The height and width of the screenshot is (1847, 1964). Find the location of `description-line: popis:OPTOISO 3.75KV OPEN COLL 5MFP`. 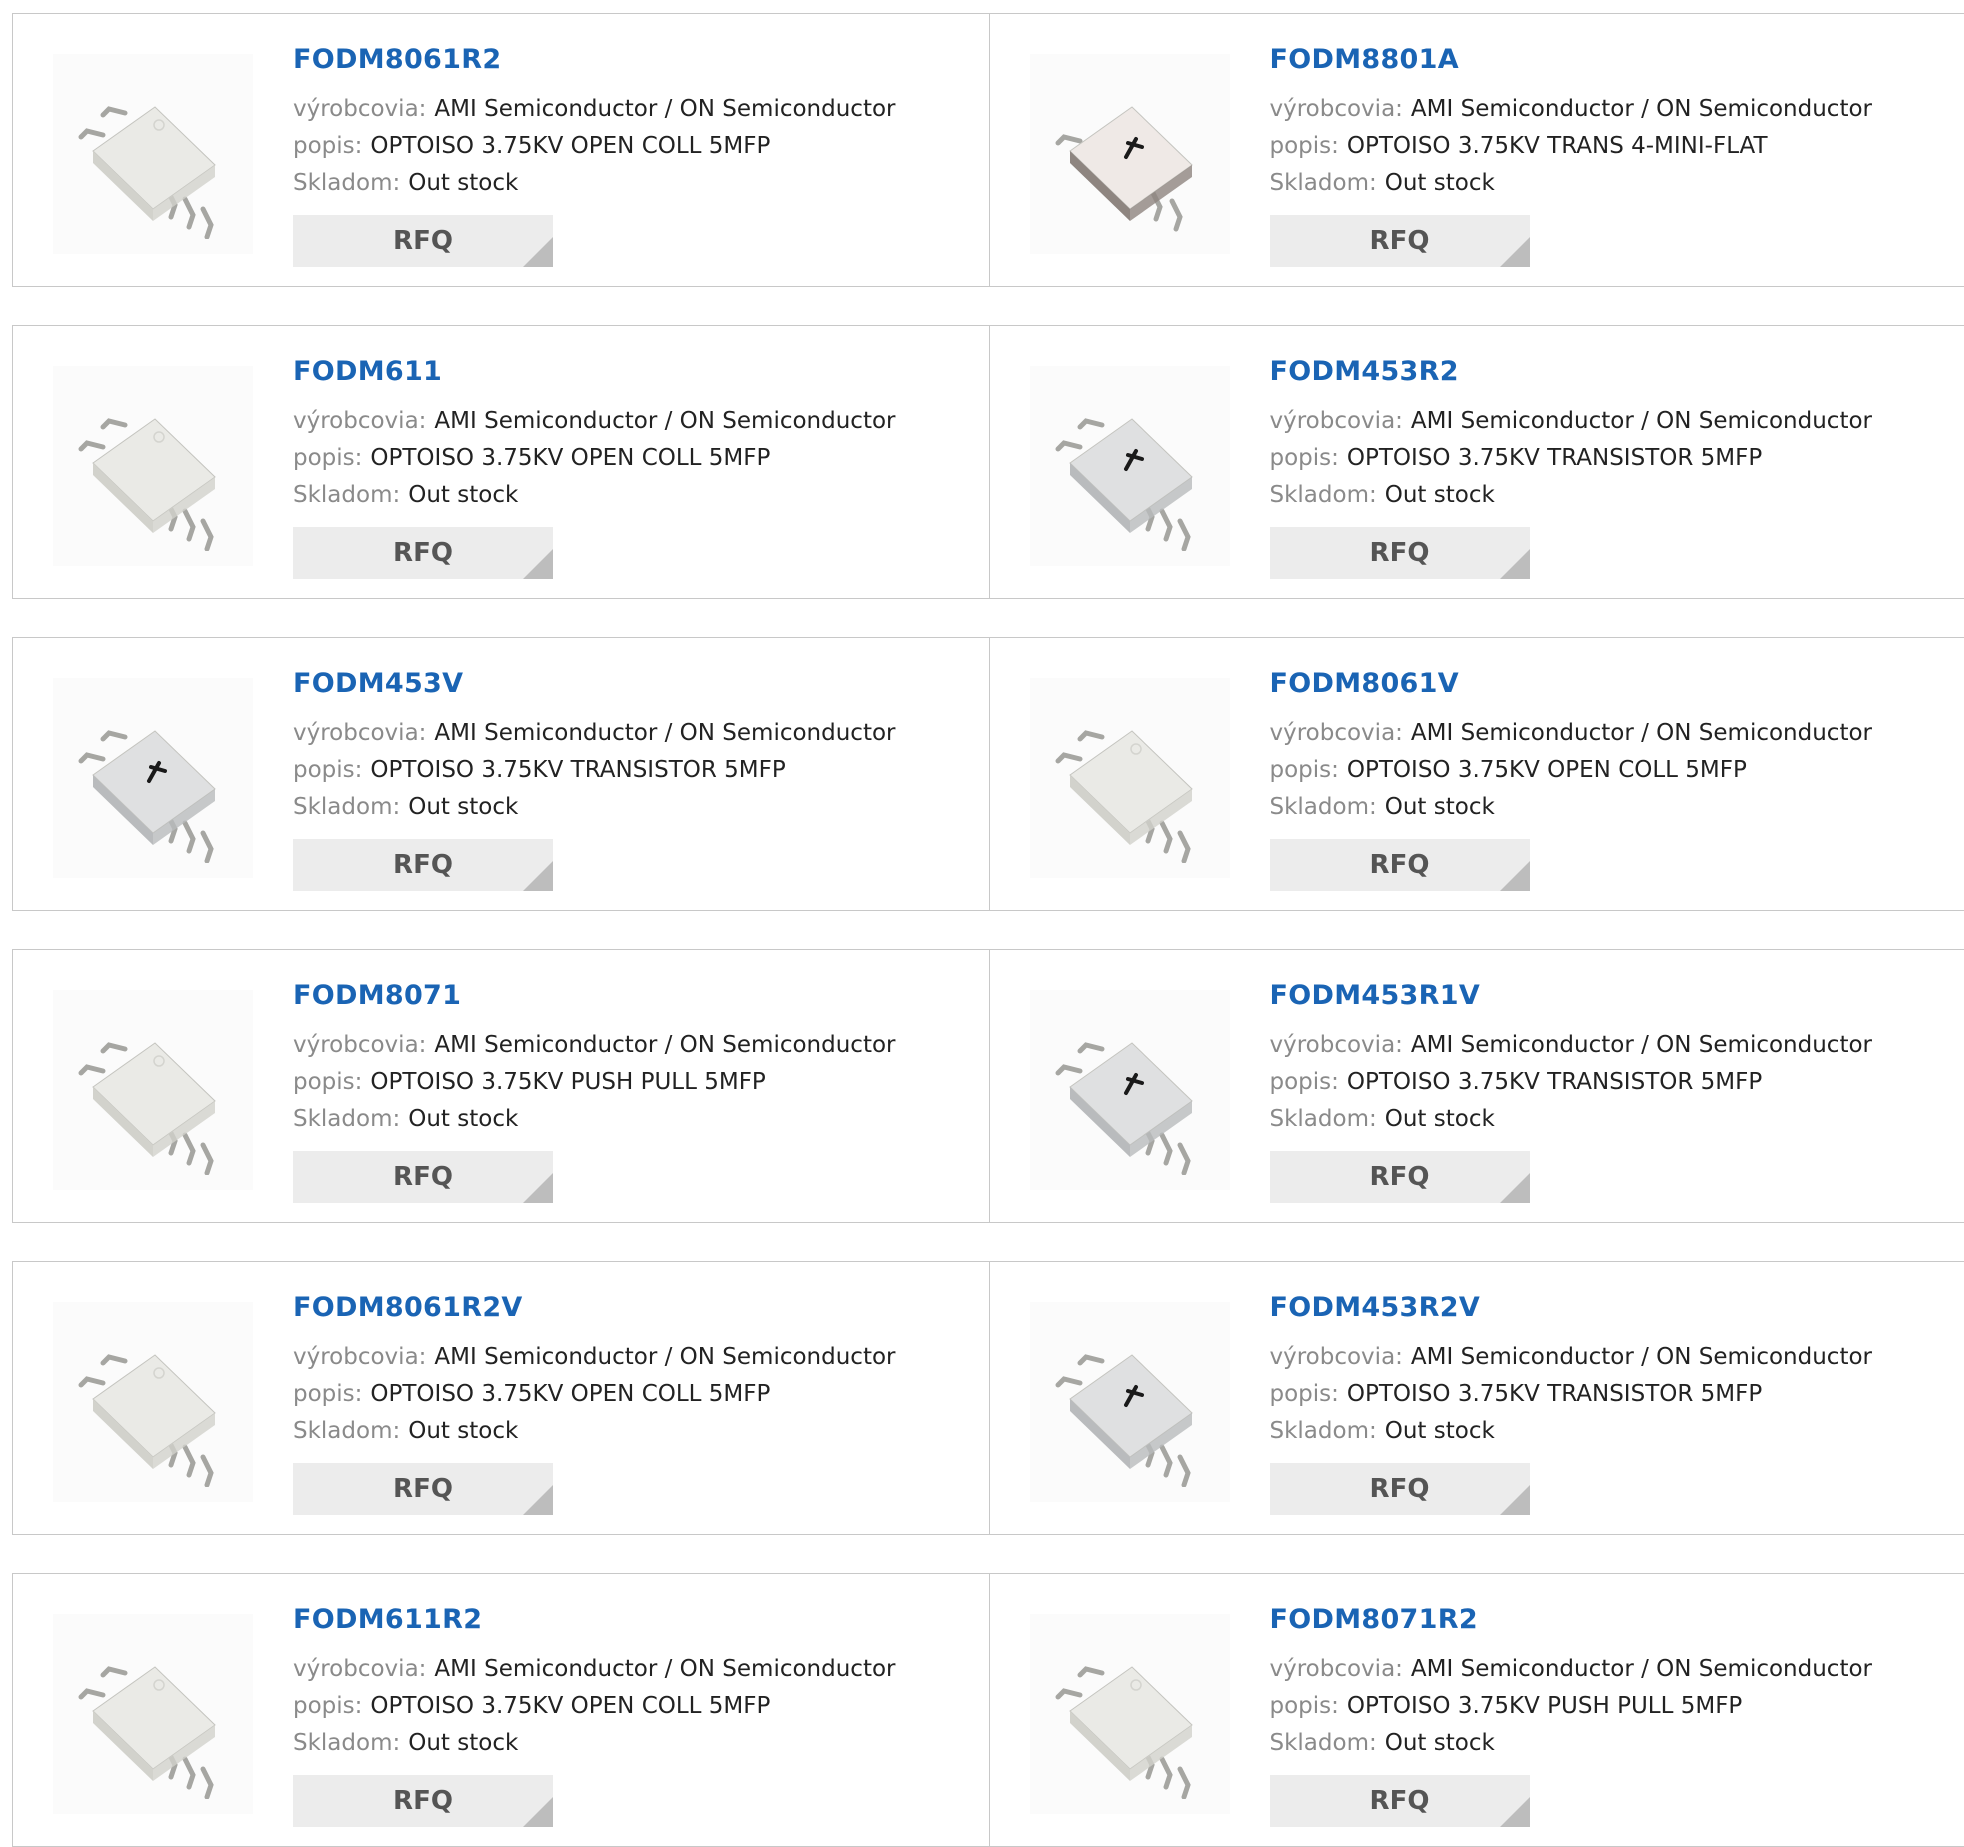

description-line: popis:OPTOISO 3.75KV OPEN COLL 5MFP is located at coordinates (1508, 770).